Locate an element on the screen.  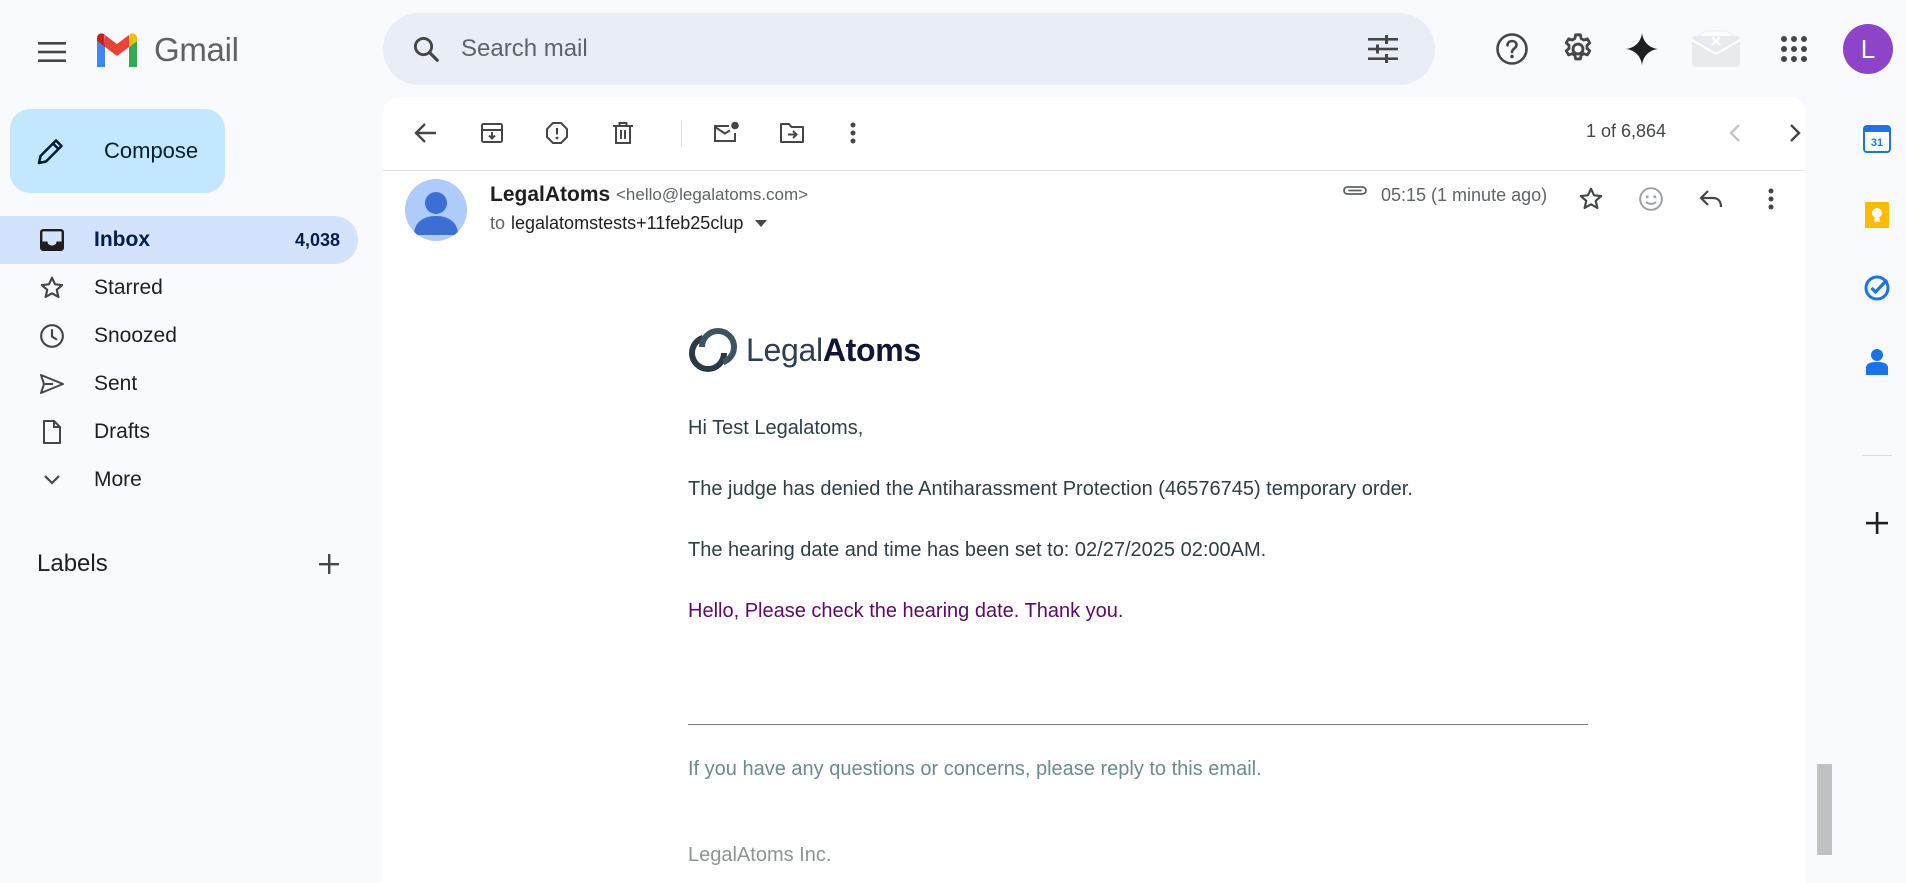
keep-icon is located at coordinates (1877, 215).